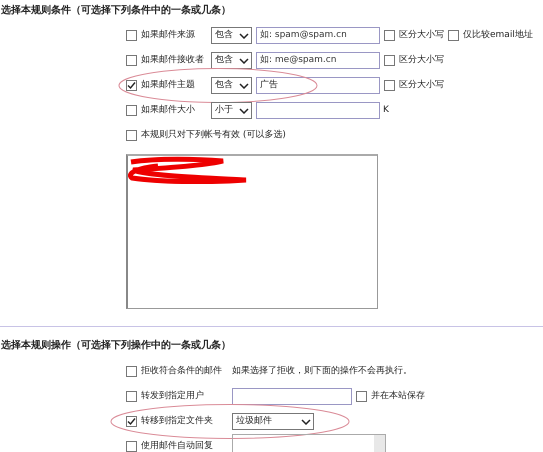 This screenshot has height=452, width=543. What do you see at coordinates (177, 421) in the screenshot?
I see `checkbox-label: 转移到指定文件夹` at bounding box center [177, 421].